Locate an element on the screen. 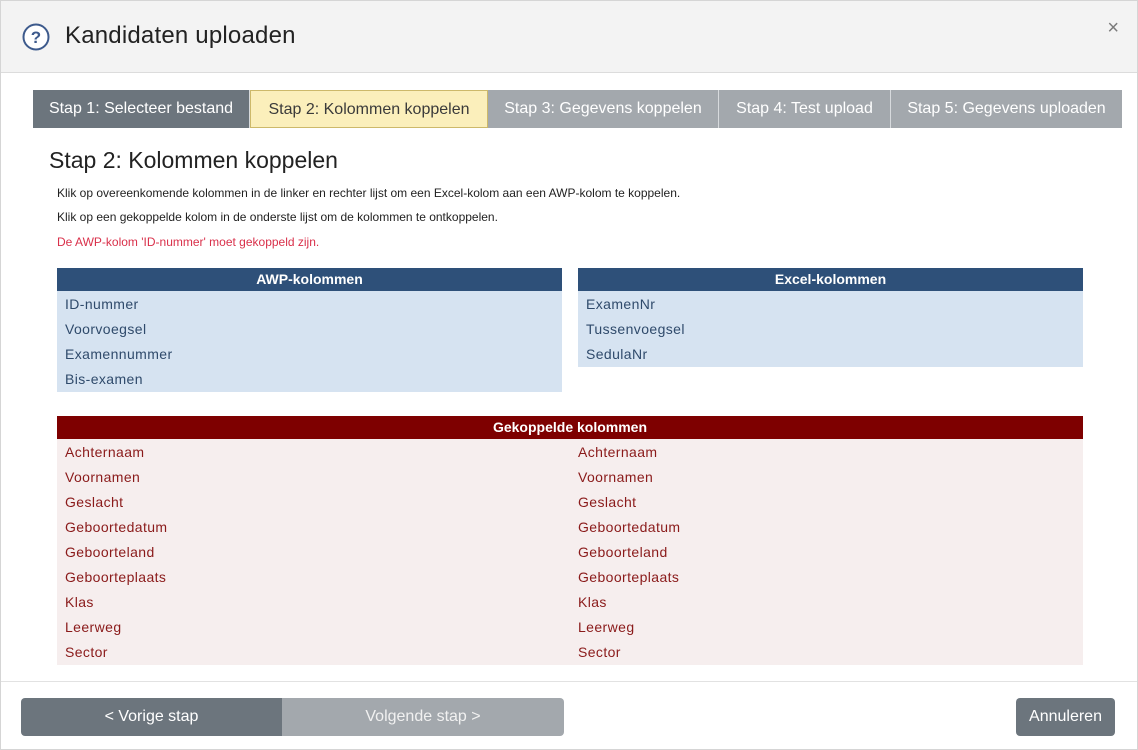 The height and width of the screenshot is (750, 1138). linked-excel-cell: Achternaam is located at coordinates (618, 452).